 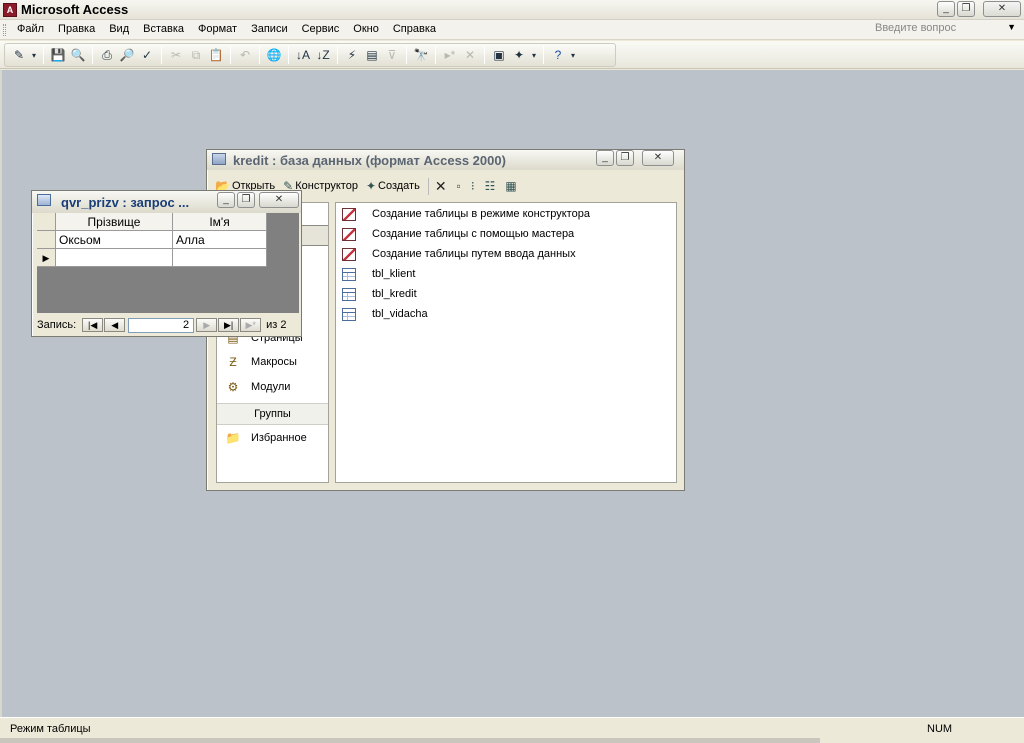 I want to click on sort-ascending-icon: ↓A, so click(x=303, y=55).